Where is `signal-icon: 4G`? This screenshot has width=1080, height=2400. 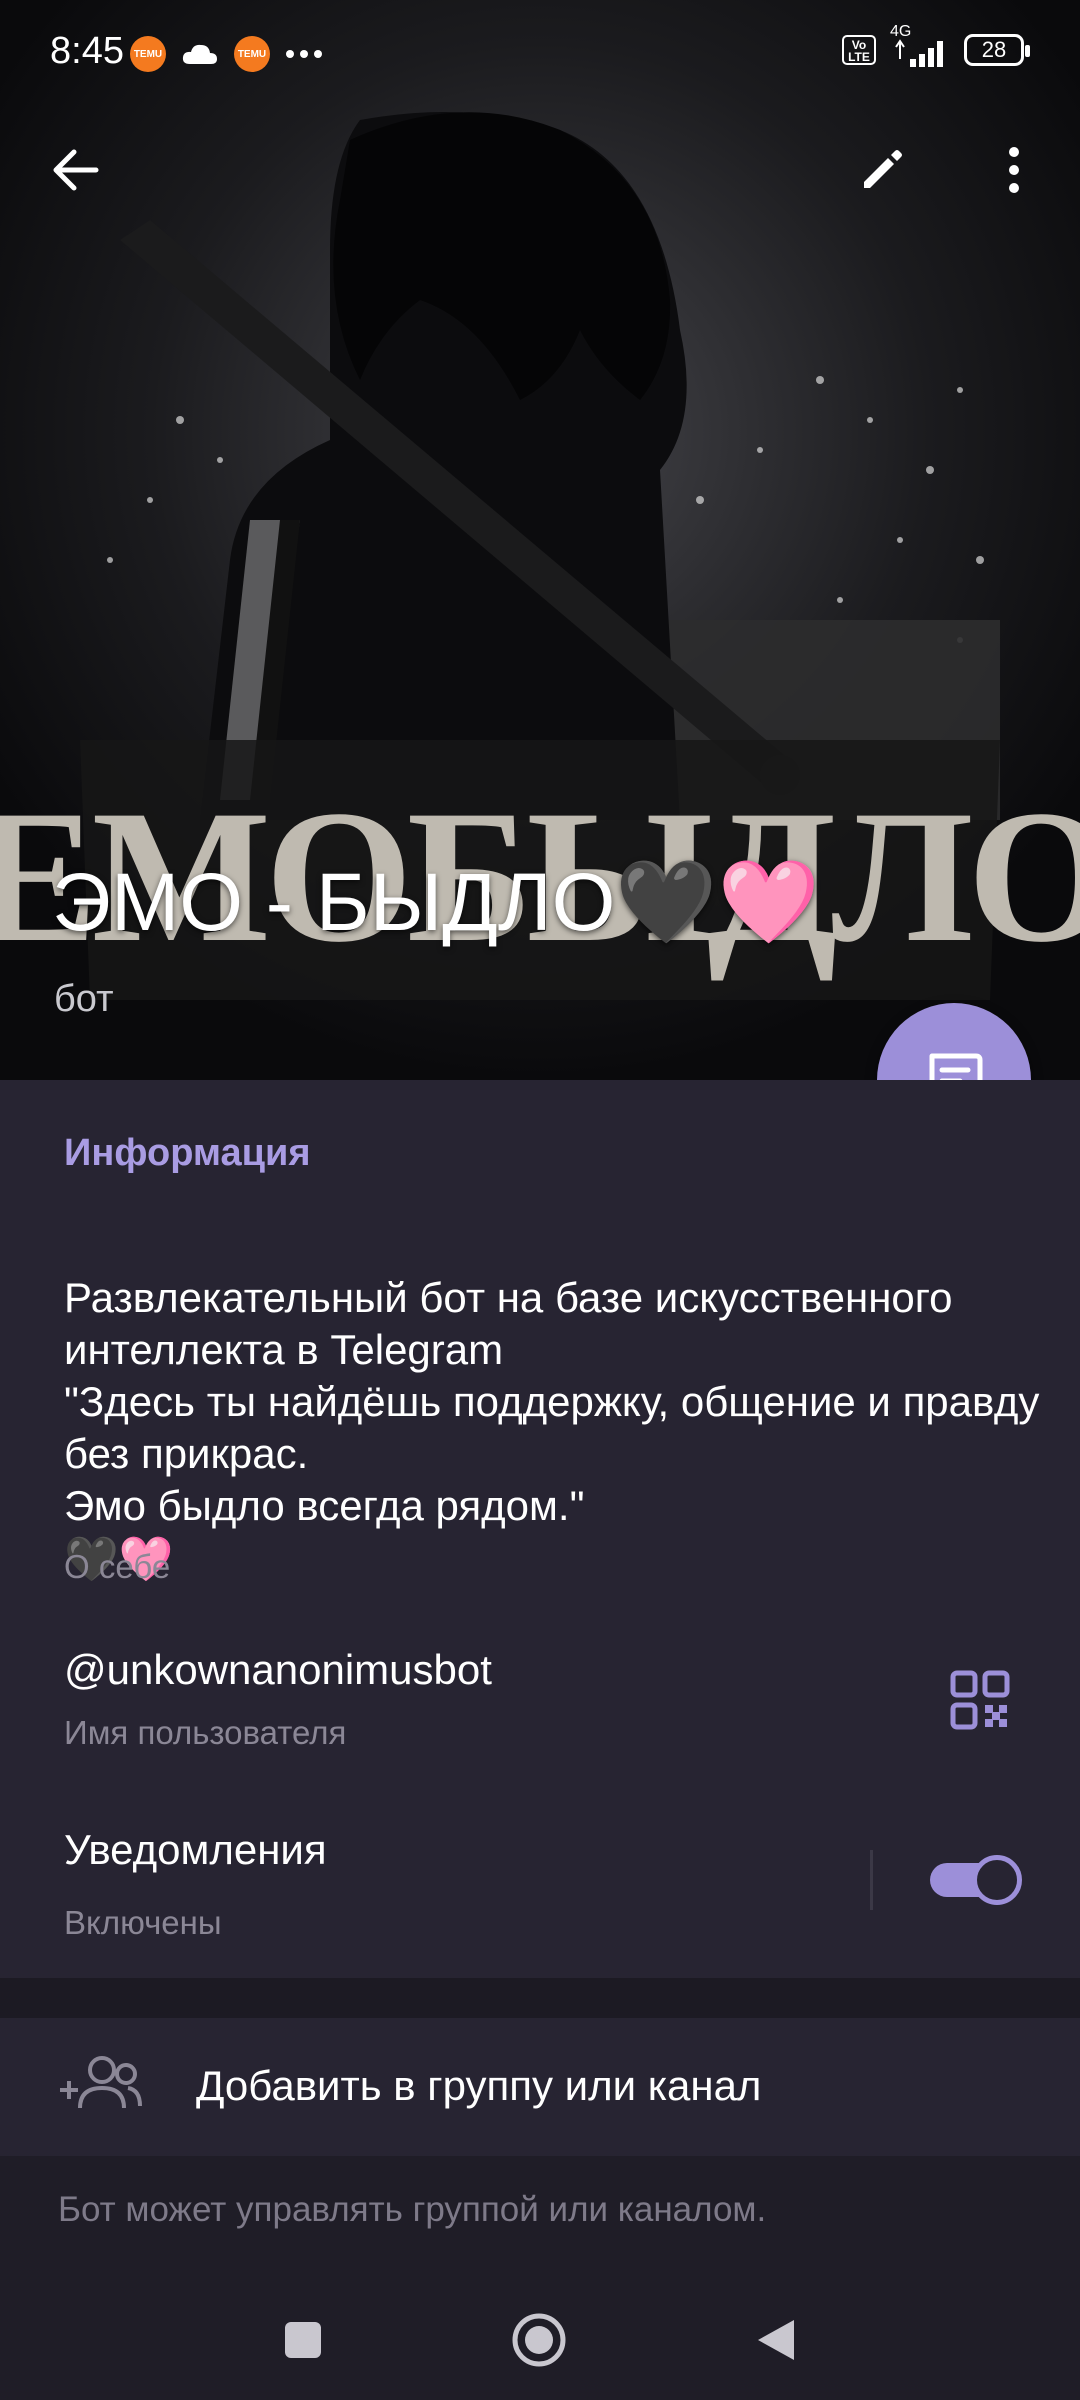 signal-icon: 4G is located at coordinates (920, 45).